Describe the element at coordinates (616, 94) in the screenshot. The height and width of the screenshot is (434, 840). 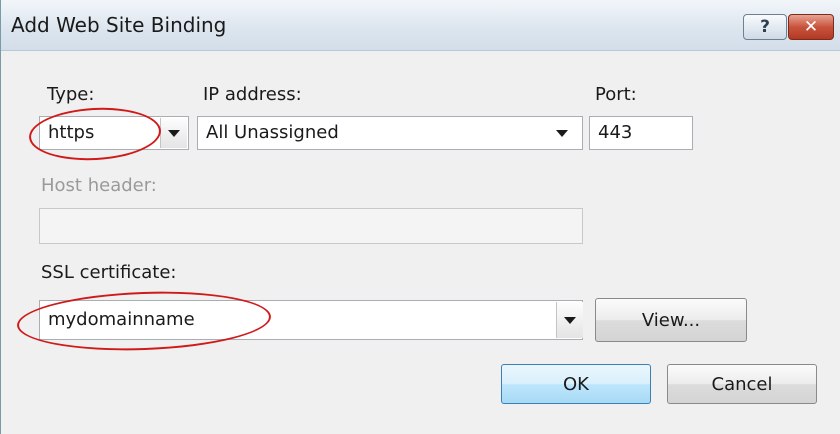
I see `port-label: Port:` at that location.